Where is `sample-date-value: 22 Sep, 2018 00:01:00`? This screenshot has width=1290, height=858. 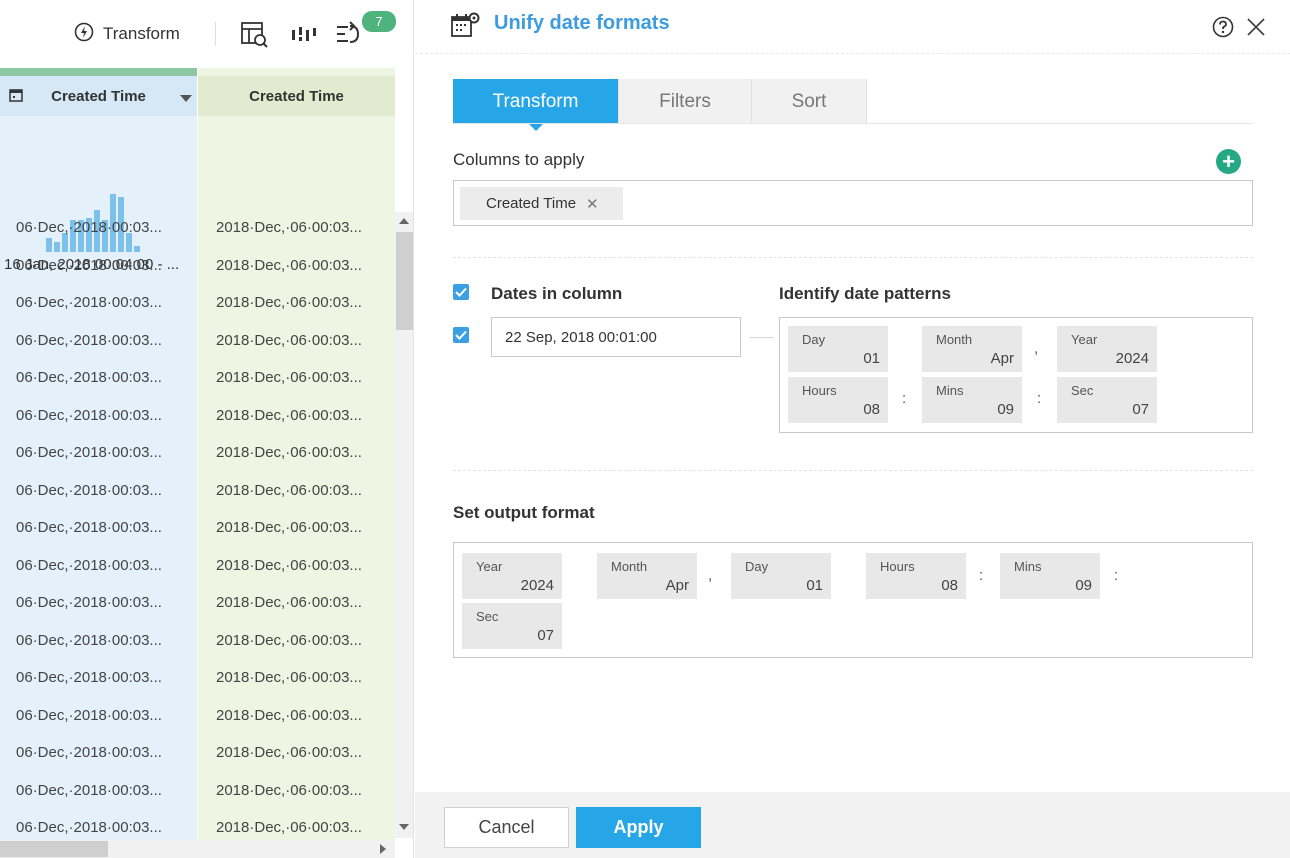 sample-date-value: 22 Sep, 2018 00:01:00 is located at coordinates (616, 337).